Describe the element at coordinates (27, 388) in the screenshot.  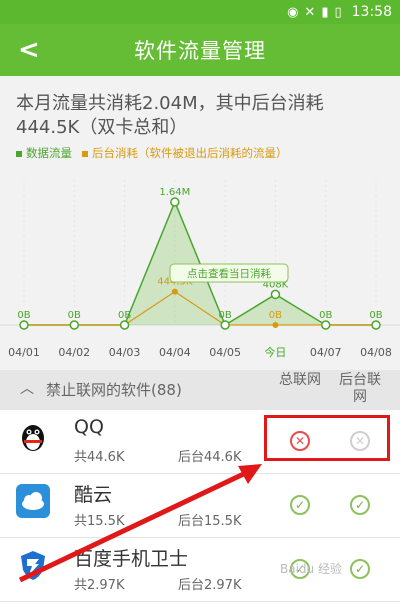
I see `chevron-up-icon: ︿` at that location.